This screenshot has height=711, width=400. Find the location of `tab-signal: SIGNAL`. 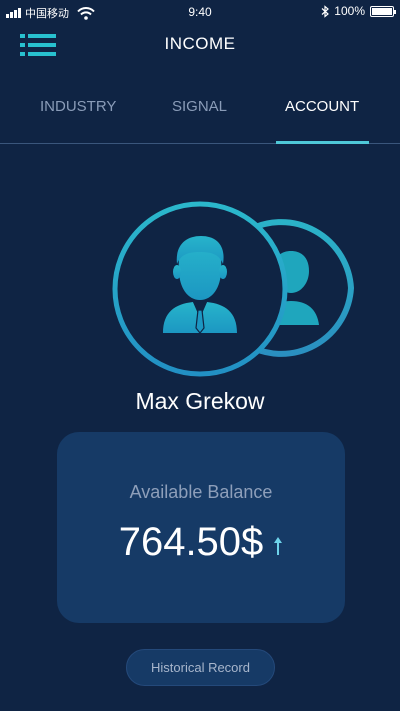

tab-signal: SIGNAL is located at coordinates (199, 106).